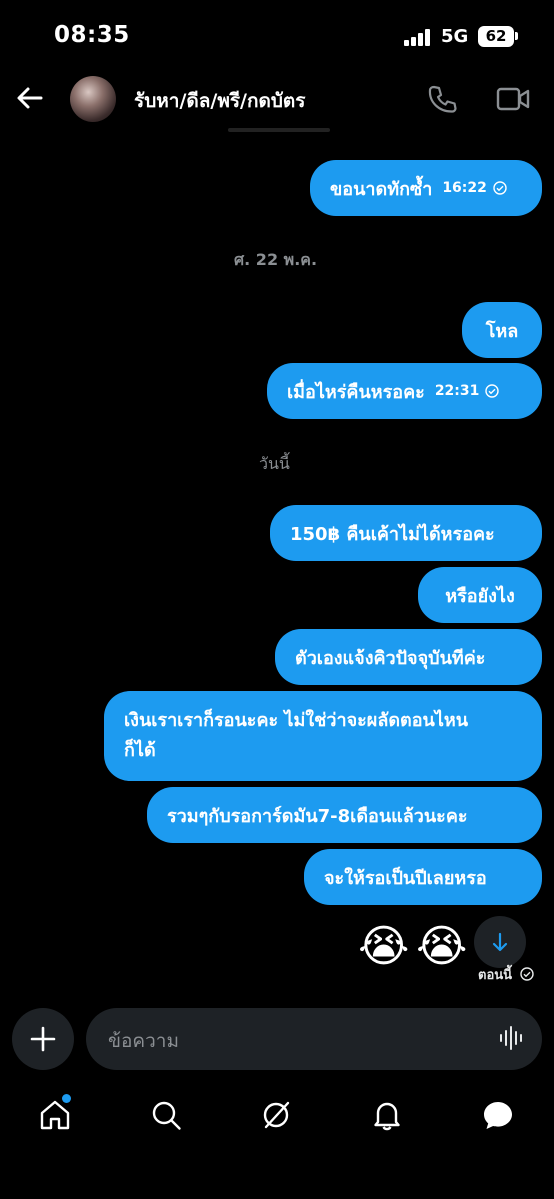 This screenshot has width=554, height=1199. I want to click on message-text: รวมๆกับรอการ์ดมัน7-8เดือนแล้วนะคะ, so click(317, 816).